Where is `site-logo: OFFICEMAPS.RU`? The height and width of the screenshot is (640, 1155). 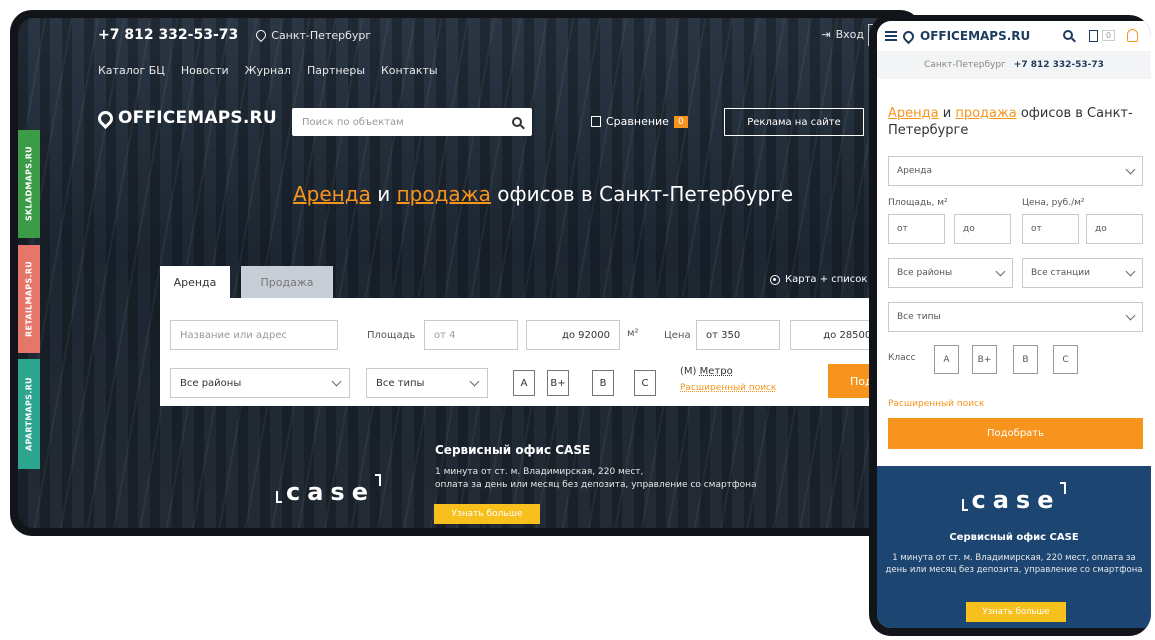
site-logo: OFFICEMAPS.RU is located at coordinates (185, 118).